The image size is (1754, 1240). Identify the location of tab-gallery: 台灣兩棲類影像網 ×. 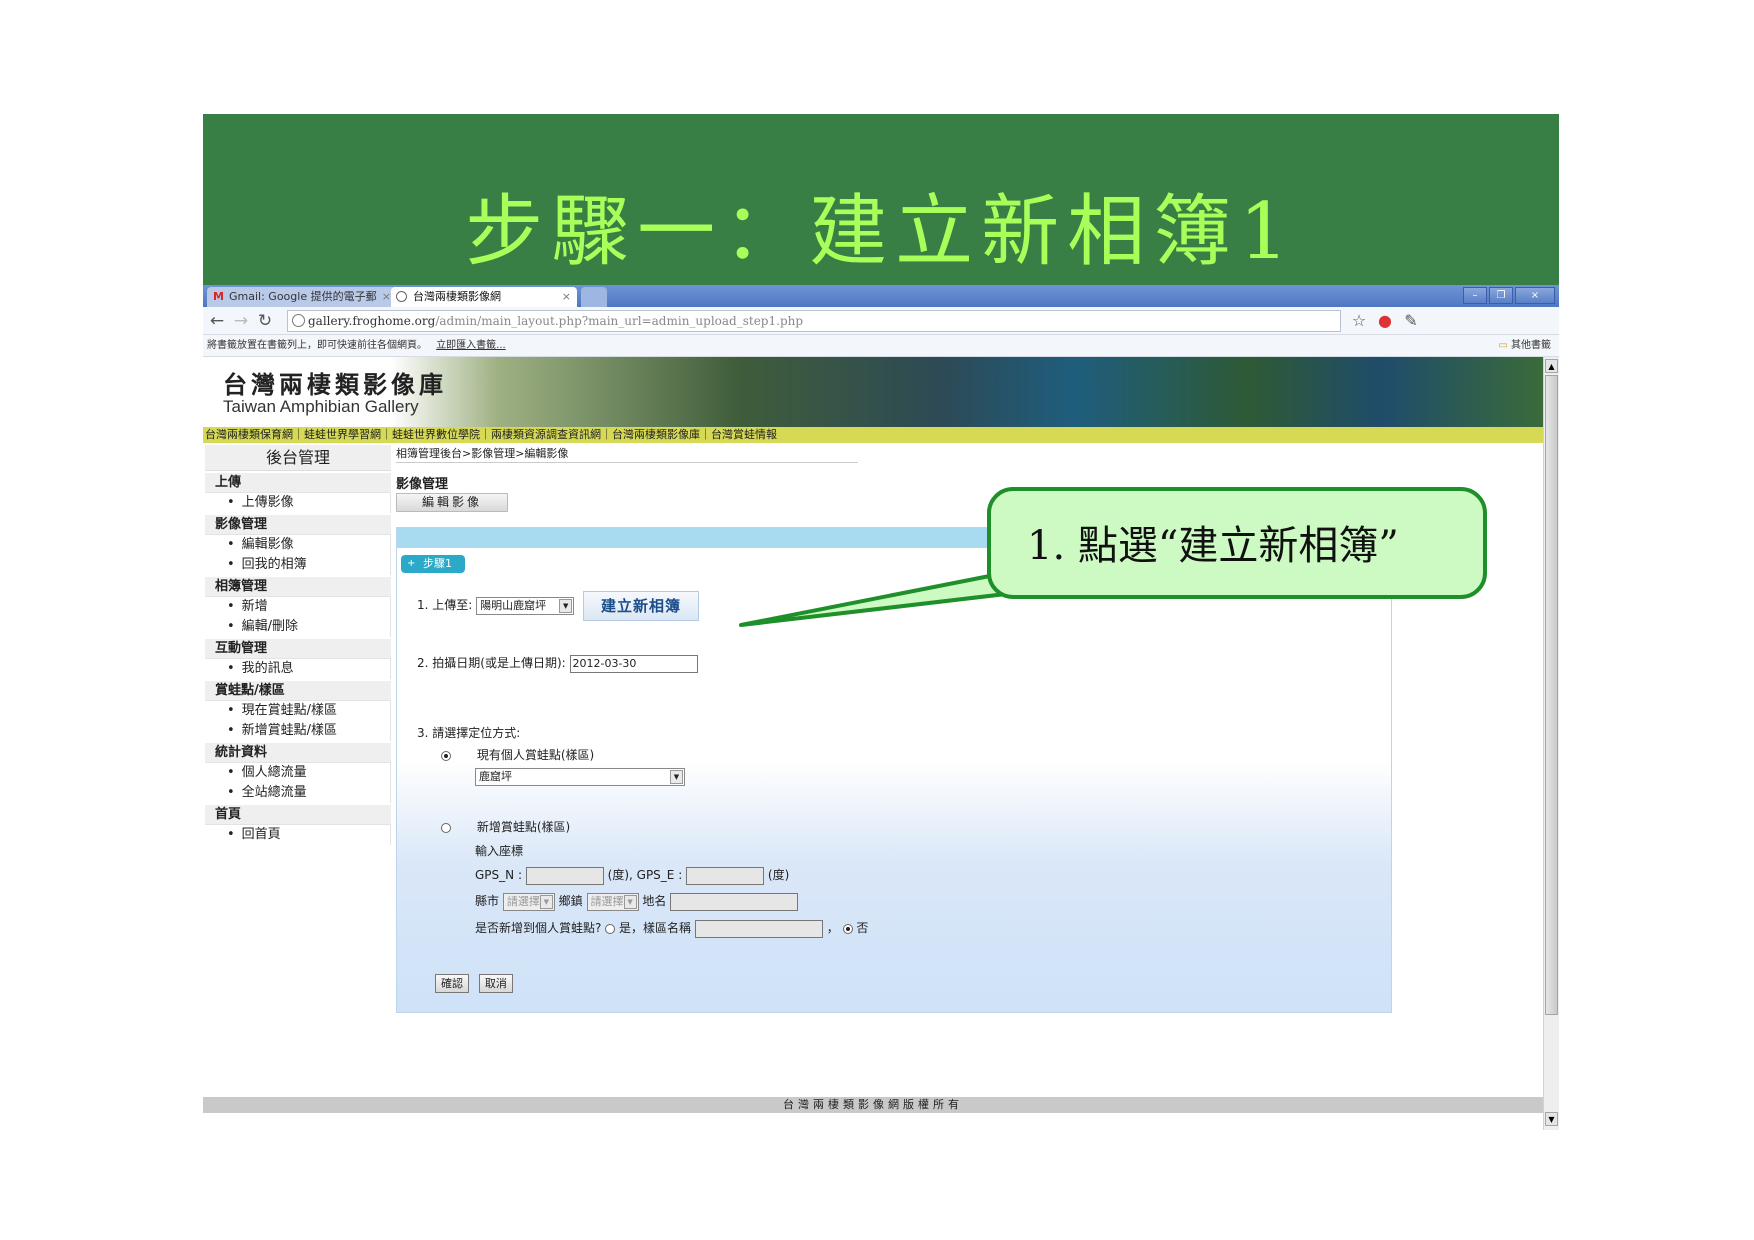
(484, 297).